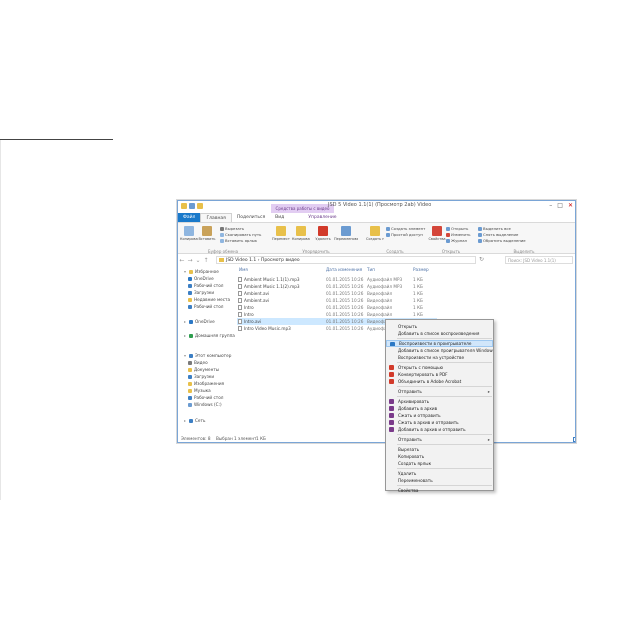  I want to click on context-menu-item: Добавить в архив и отправить, so click(439, 429).